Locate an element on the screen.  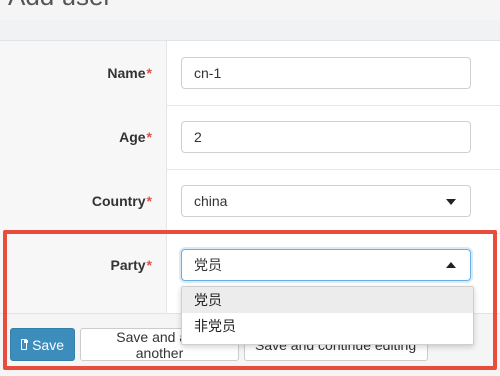
age-label: Age * is located at coordinates (135, 137).